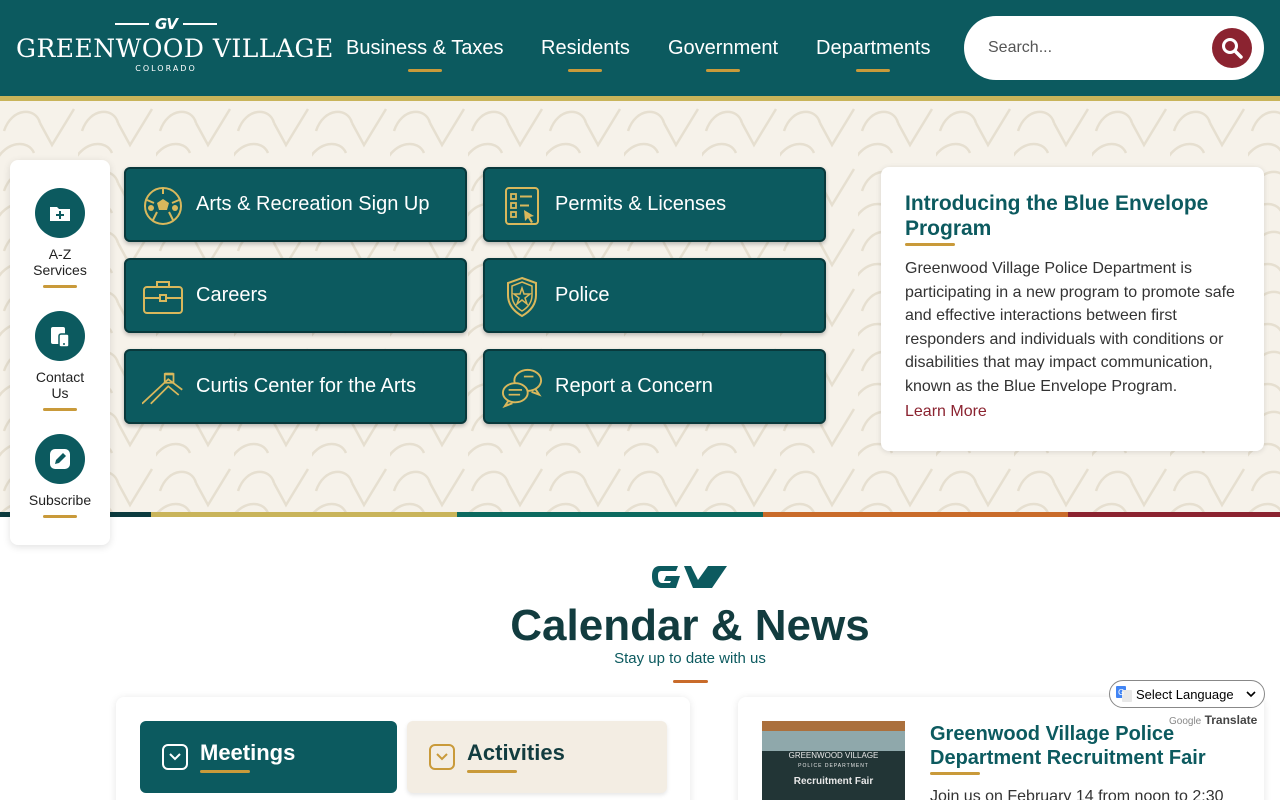 The width and height of the screenshot is (1280, 800). I want to click on nav-residents: Residents, so click(585, 54).